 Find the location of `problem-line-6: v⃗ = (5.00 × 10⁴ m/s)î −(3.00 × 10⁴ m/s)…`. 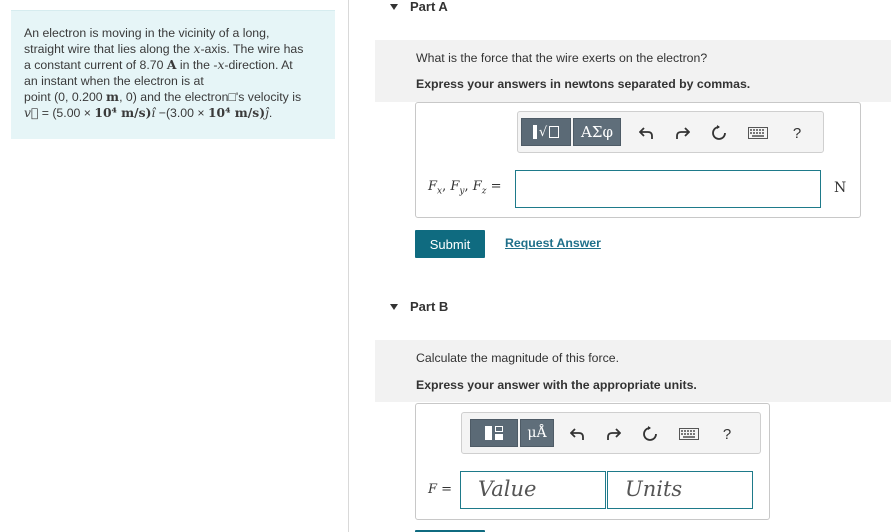

problem-line-6: v⃗ = (5.00 × 10⁴ m/s)î −(3.00 × 10⁴ m/s)… is located at coordinates (148, 112).